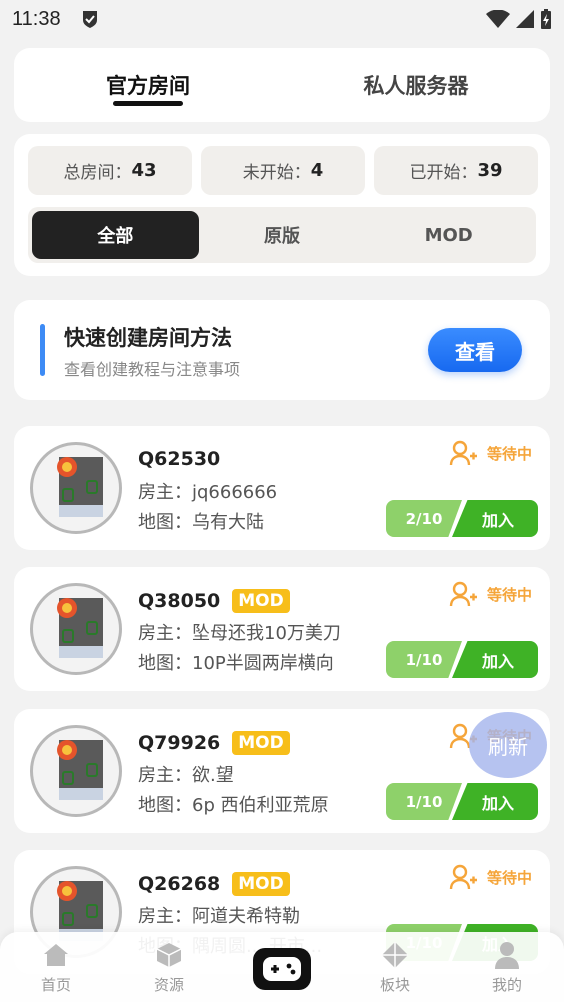 The width and height of the screenshot is (564, 1002). Describe the element at coordinates (179, 601) in the screenshot. I see `room-id: Q38050` at that location.